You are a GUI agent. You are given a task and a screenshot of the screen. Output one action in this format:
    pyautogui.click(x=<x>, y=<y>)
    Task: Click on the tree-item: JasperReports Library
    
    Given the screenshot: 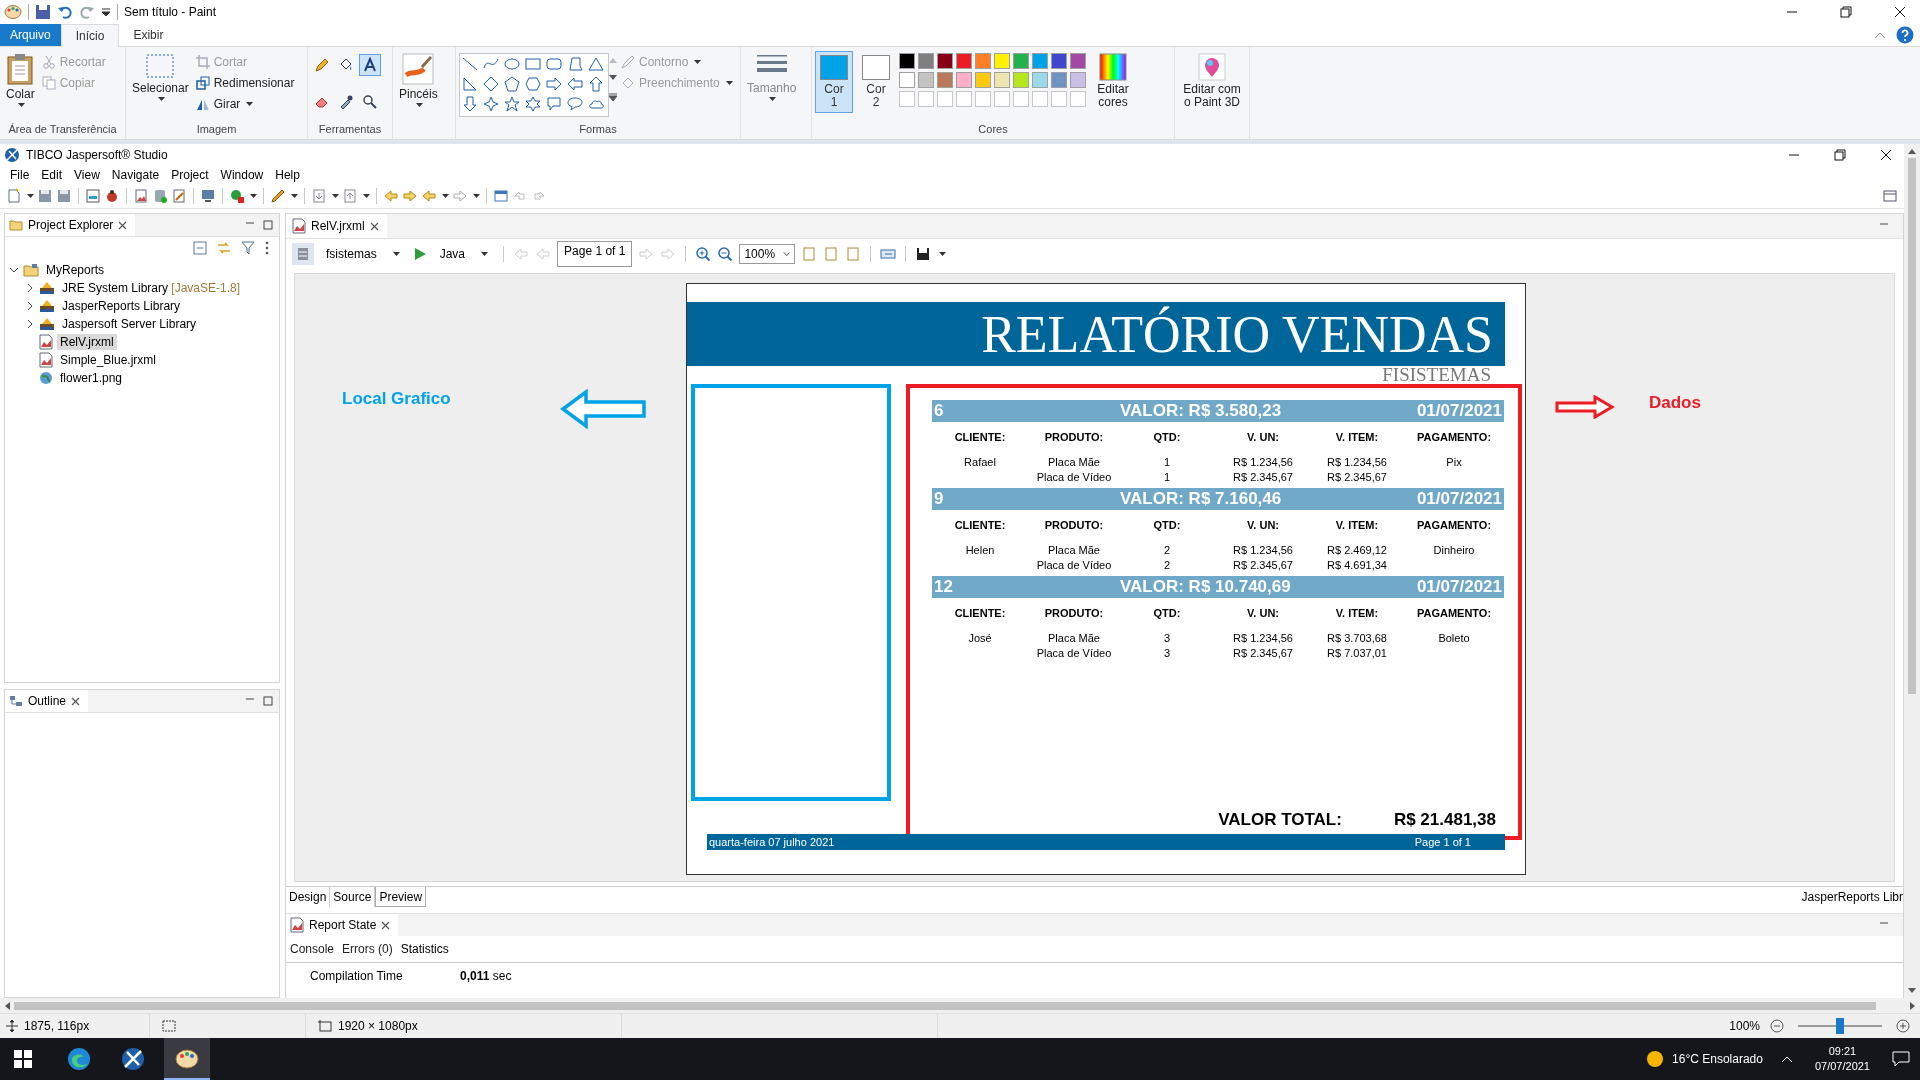 What is the action you would take?
    pyautogui.click(x=121, y=306)
    